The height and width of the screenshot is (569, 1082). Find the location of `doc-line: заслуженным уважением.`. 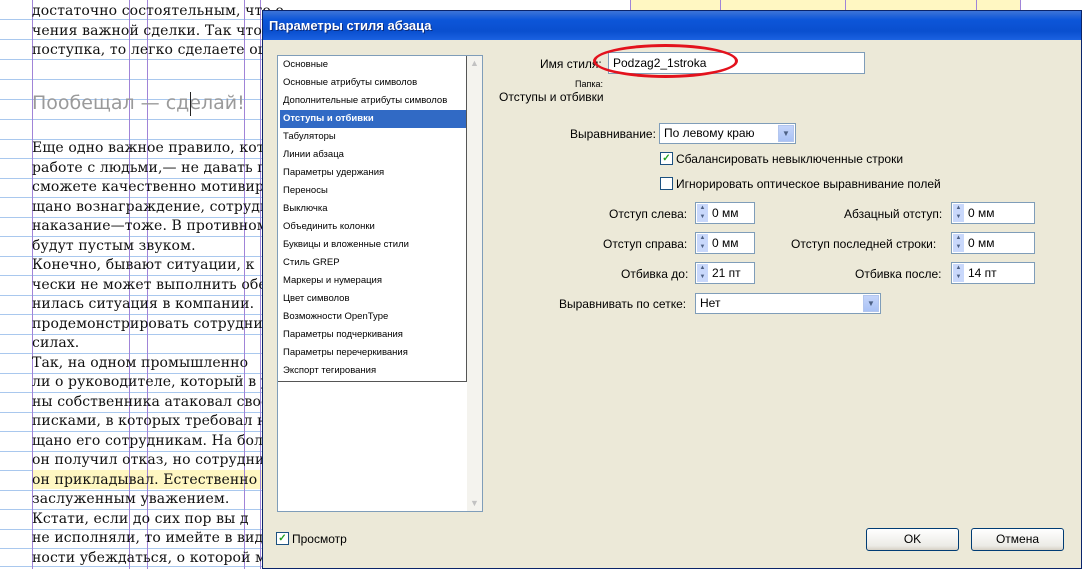

doc-line: заслуженным уважением. is located at coordinates (131, 499).